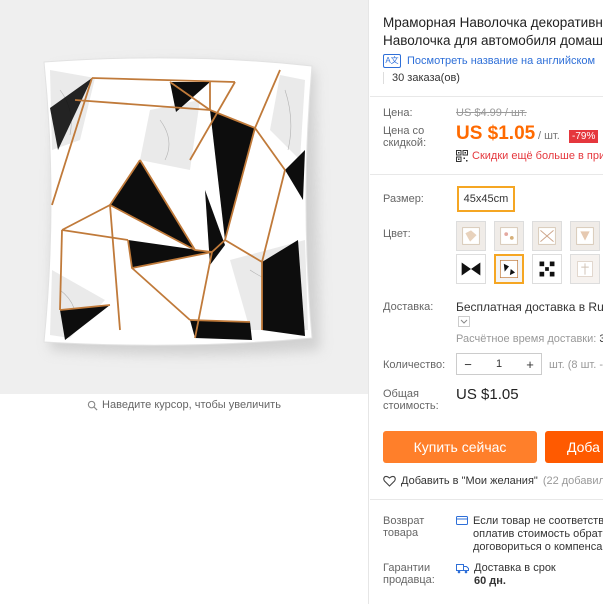 The height and width of the screenshot is (604, 603). Describe the element at coordinates (414, 365) in the screenshot. I see `quantity-label: Количество:` at that location.